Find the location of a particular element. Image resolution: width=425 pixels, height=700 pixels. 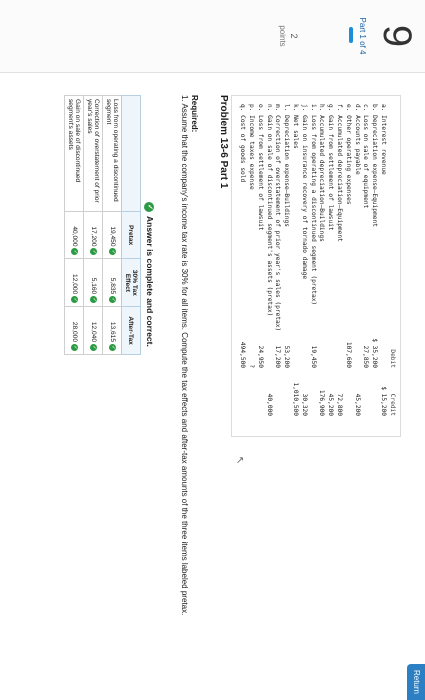

ledger-row: o. Loss from settlement of lawsuit 24,950 is located at coordinates (260, 266).